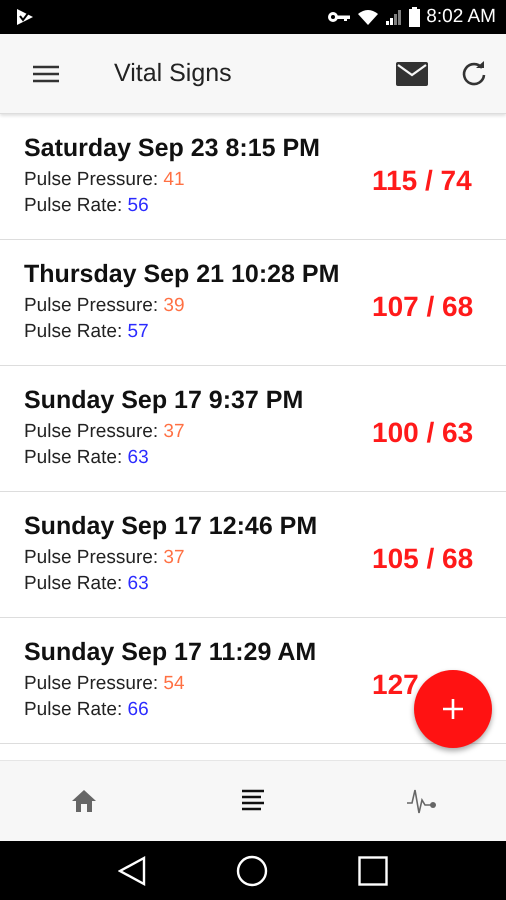  What do you see at coordinates (253, 303) in the screenshot?
I see `reading-row: Thursday Sep 21 10:28 PM Pulse Pressure: 39 Pulse Rate: 57 107 / 68` at bounding box center [253, 303].